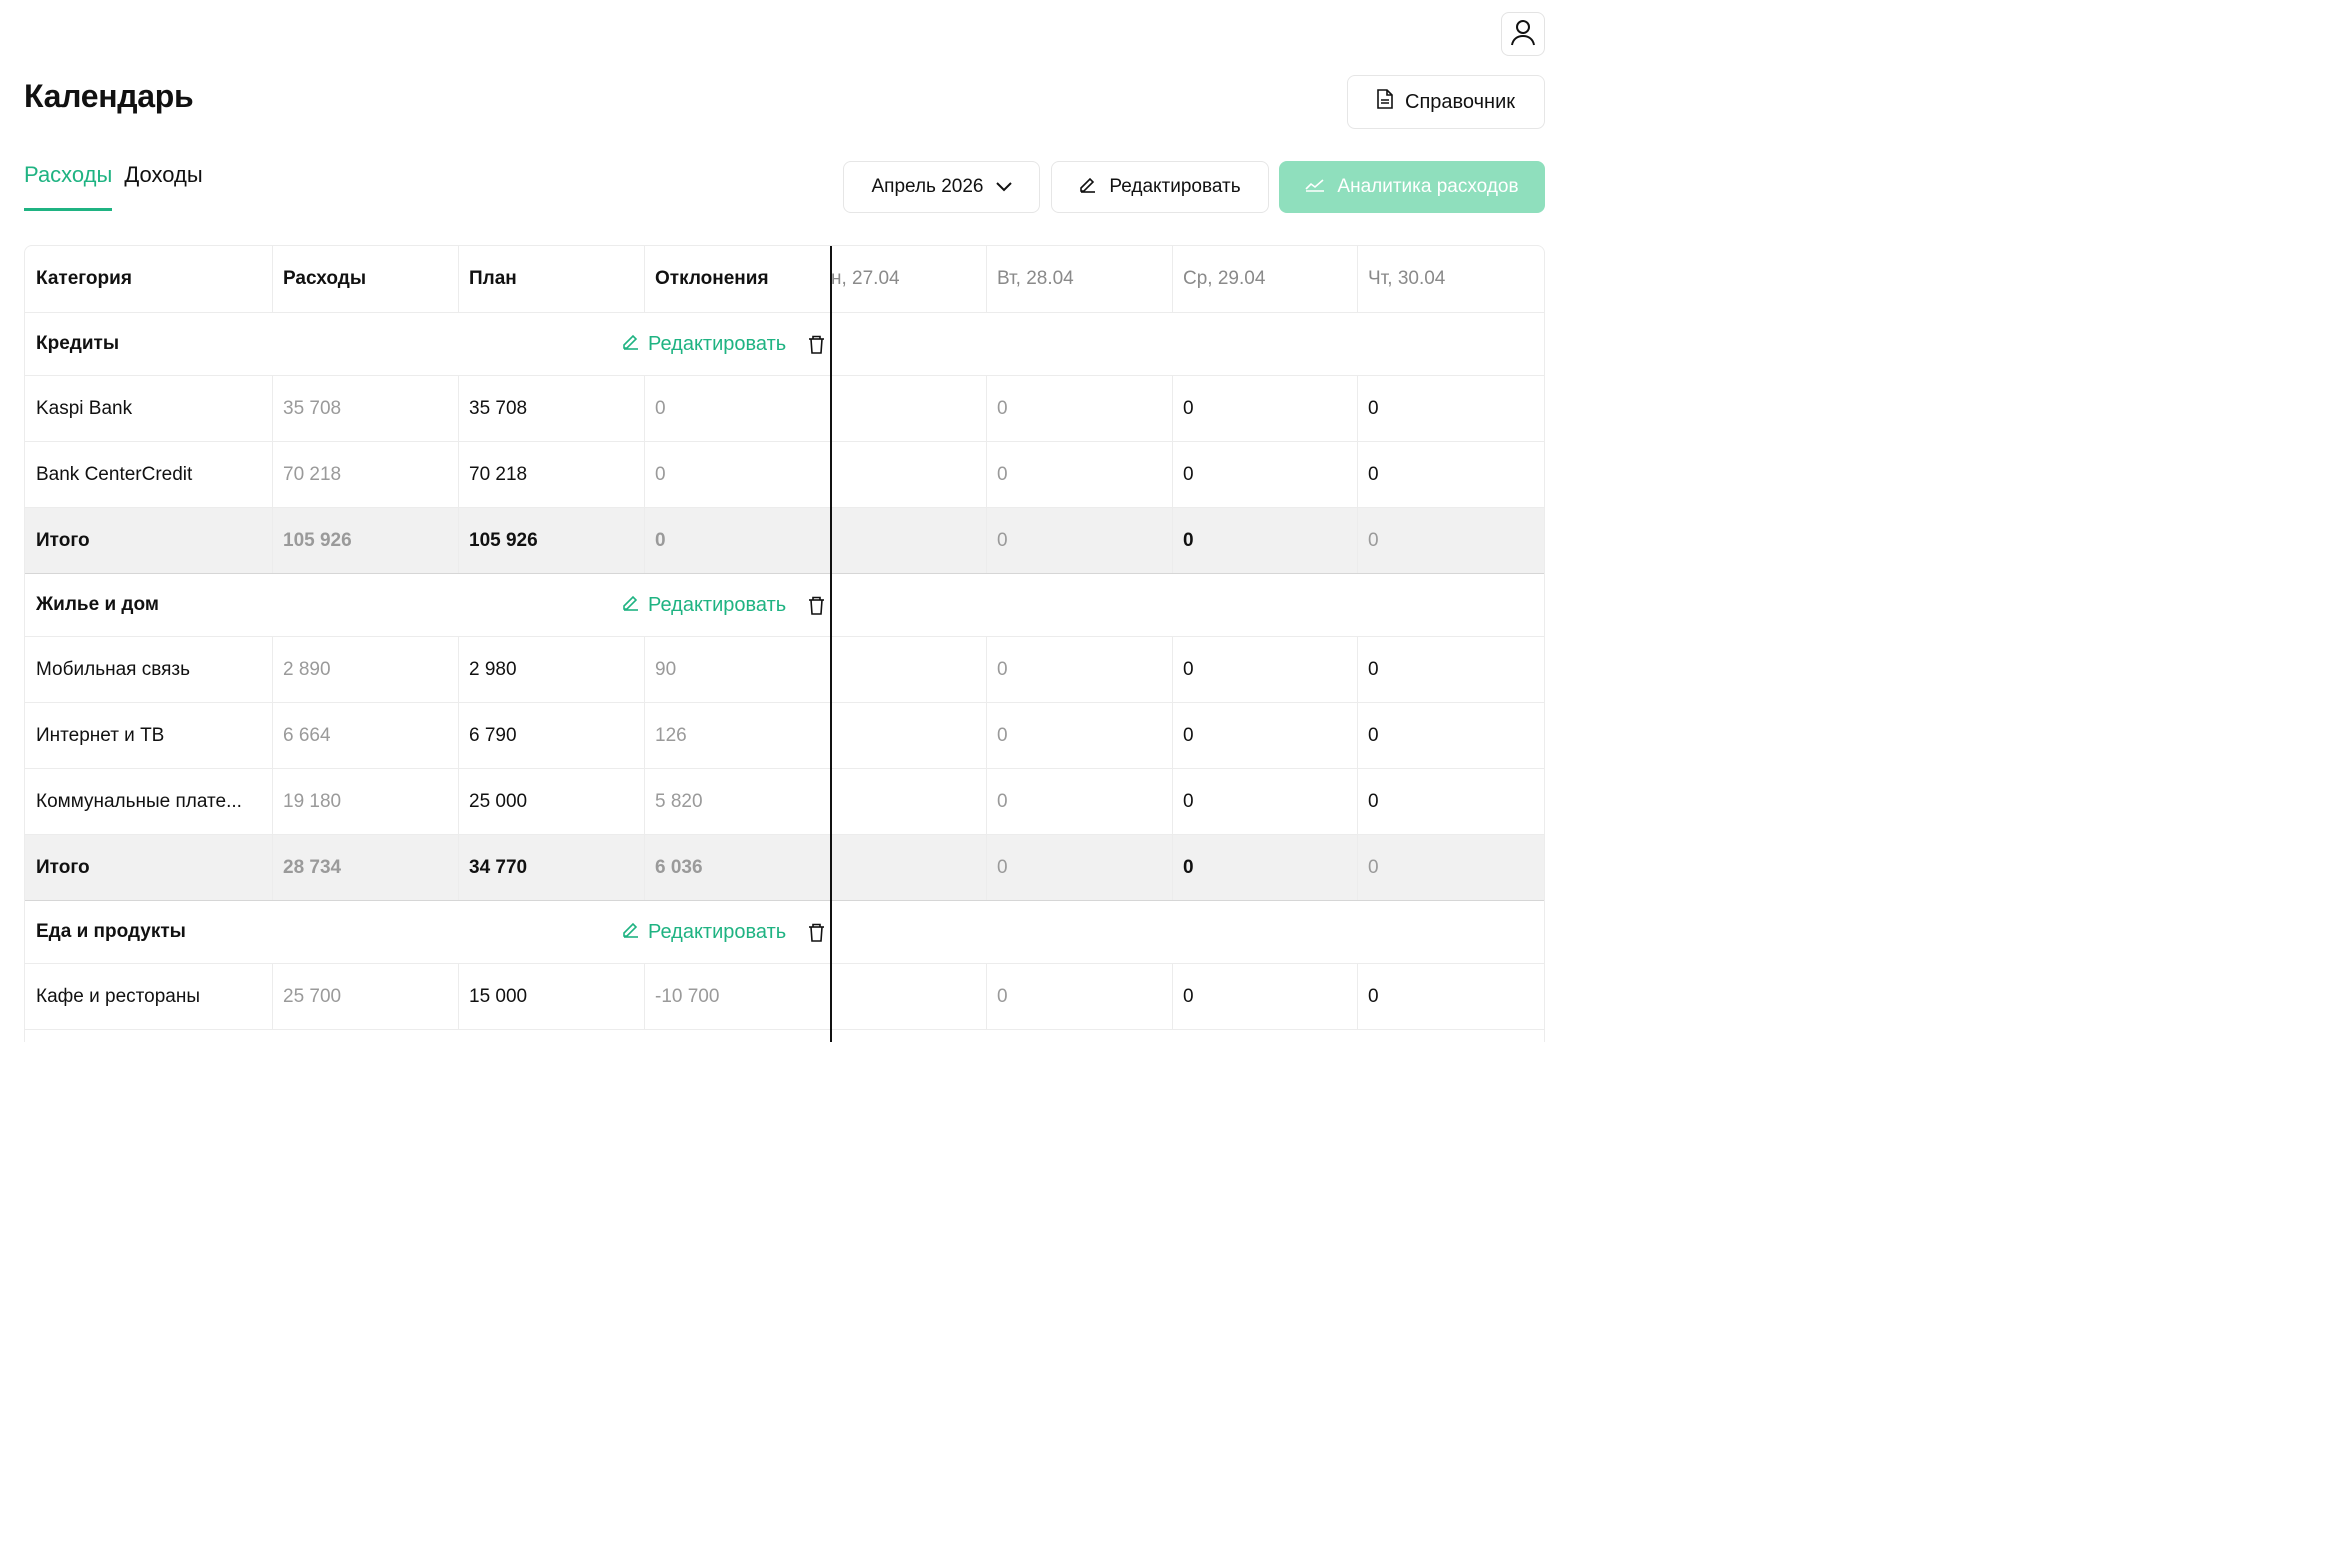 The width and height of the screenshot is (2336, 1552). What do you see at coordinates (831, 644) in the screenshot?
I see `frozen-columns-divider` at bounding box center [831, 644].